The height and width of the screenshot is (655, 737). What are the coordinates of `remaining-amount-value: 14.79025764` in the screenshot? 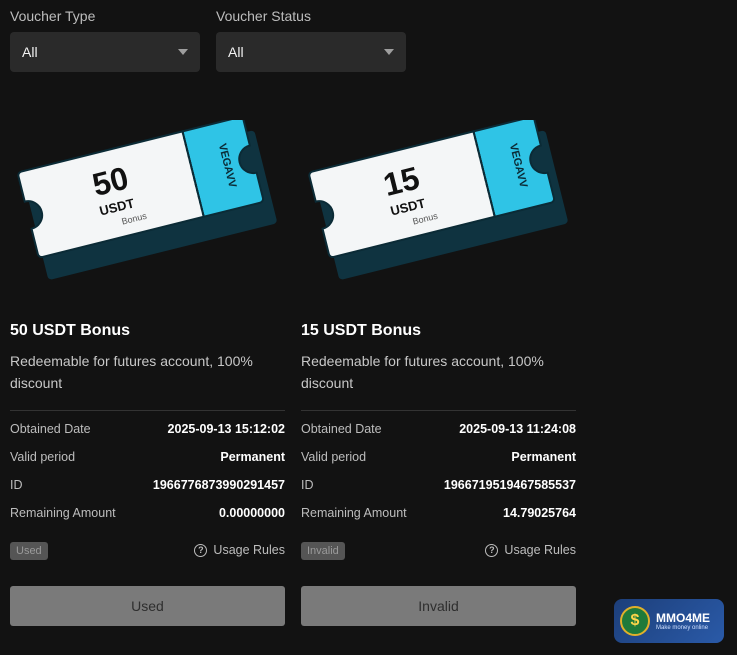 It's located at (539, 513).